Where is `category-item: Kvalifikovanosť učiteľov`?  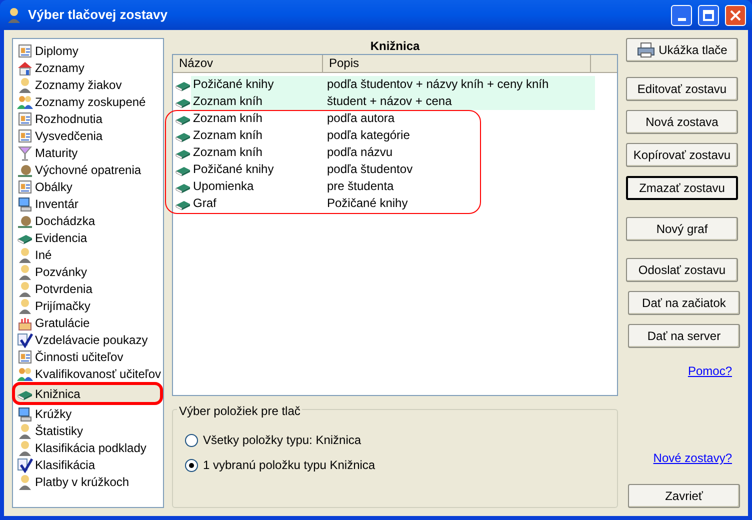
category-item: Kvalifikovanosť učiteľov is located at coordinates (88, 373).